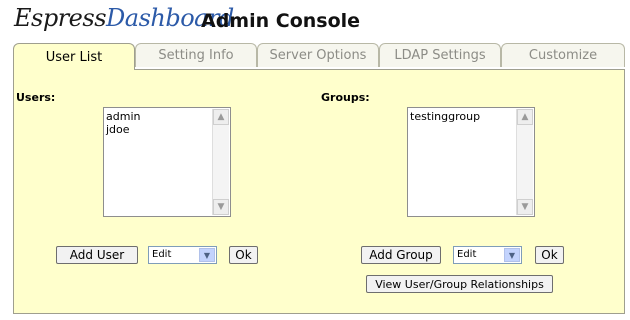  I want to click on groups-label: Groups:, so click(345, 97).